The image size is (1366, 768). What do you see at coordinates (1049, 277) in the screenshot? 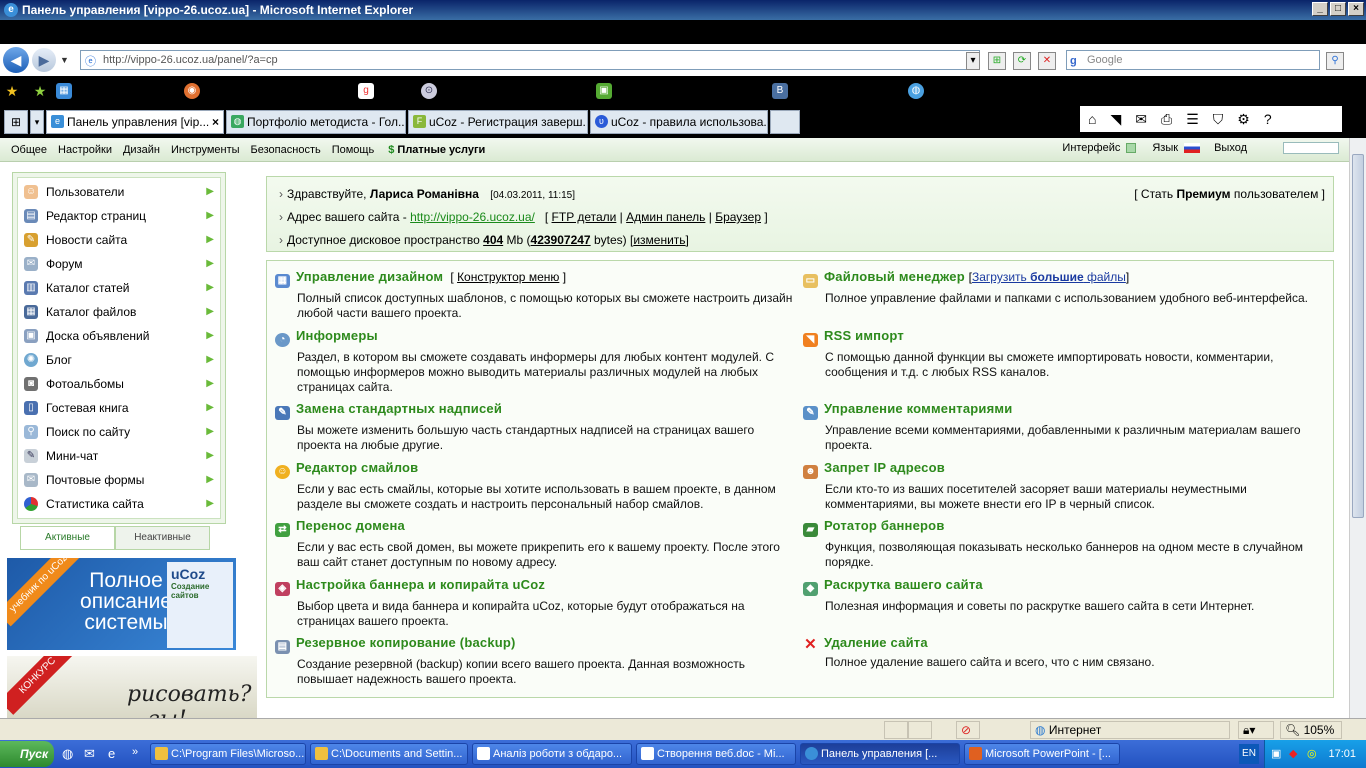
I see `upload-large-files-link: Загрузить большие файлы` at bounding box center [1049, 277].